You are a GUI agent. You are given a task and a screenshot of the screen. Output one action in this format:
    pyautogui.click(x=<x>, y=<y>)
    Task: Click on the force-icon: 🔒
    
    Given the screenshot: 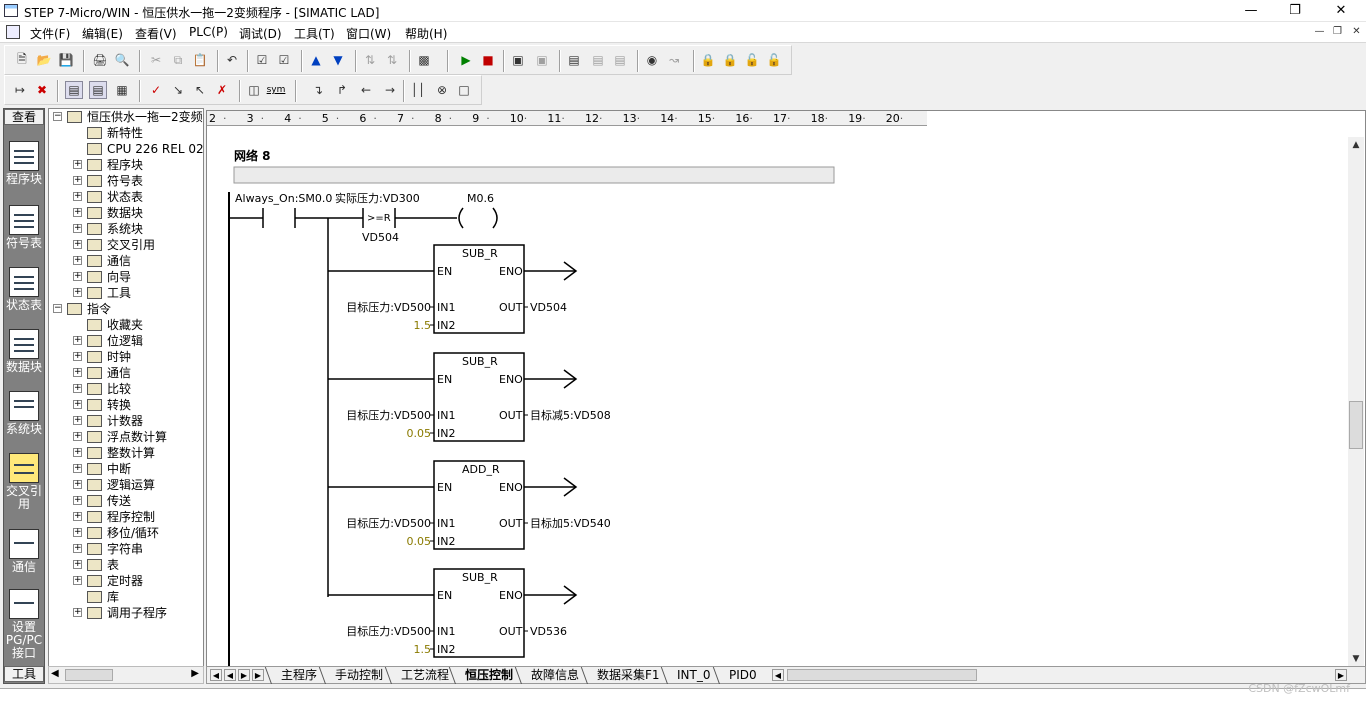 What is the action you would take?
    pyautogui.click(x=708, y=60)
    